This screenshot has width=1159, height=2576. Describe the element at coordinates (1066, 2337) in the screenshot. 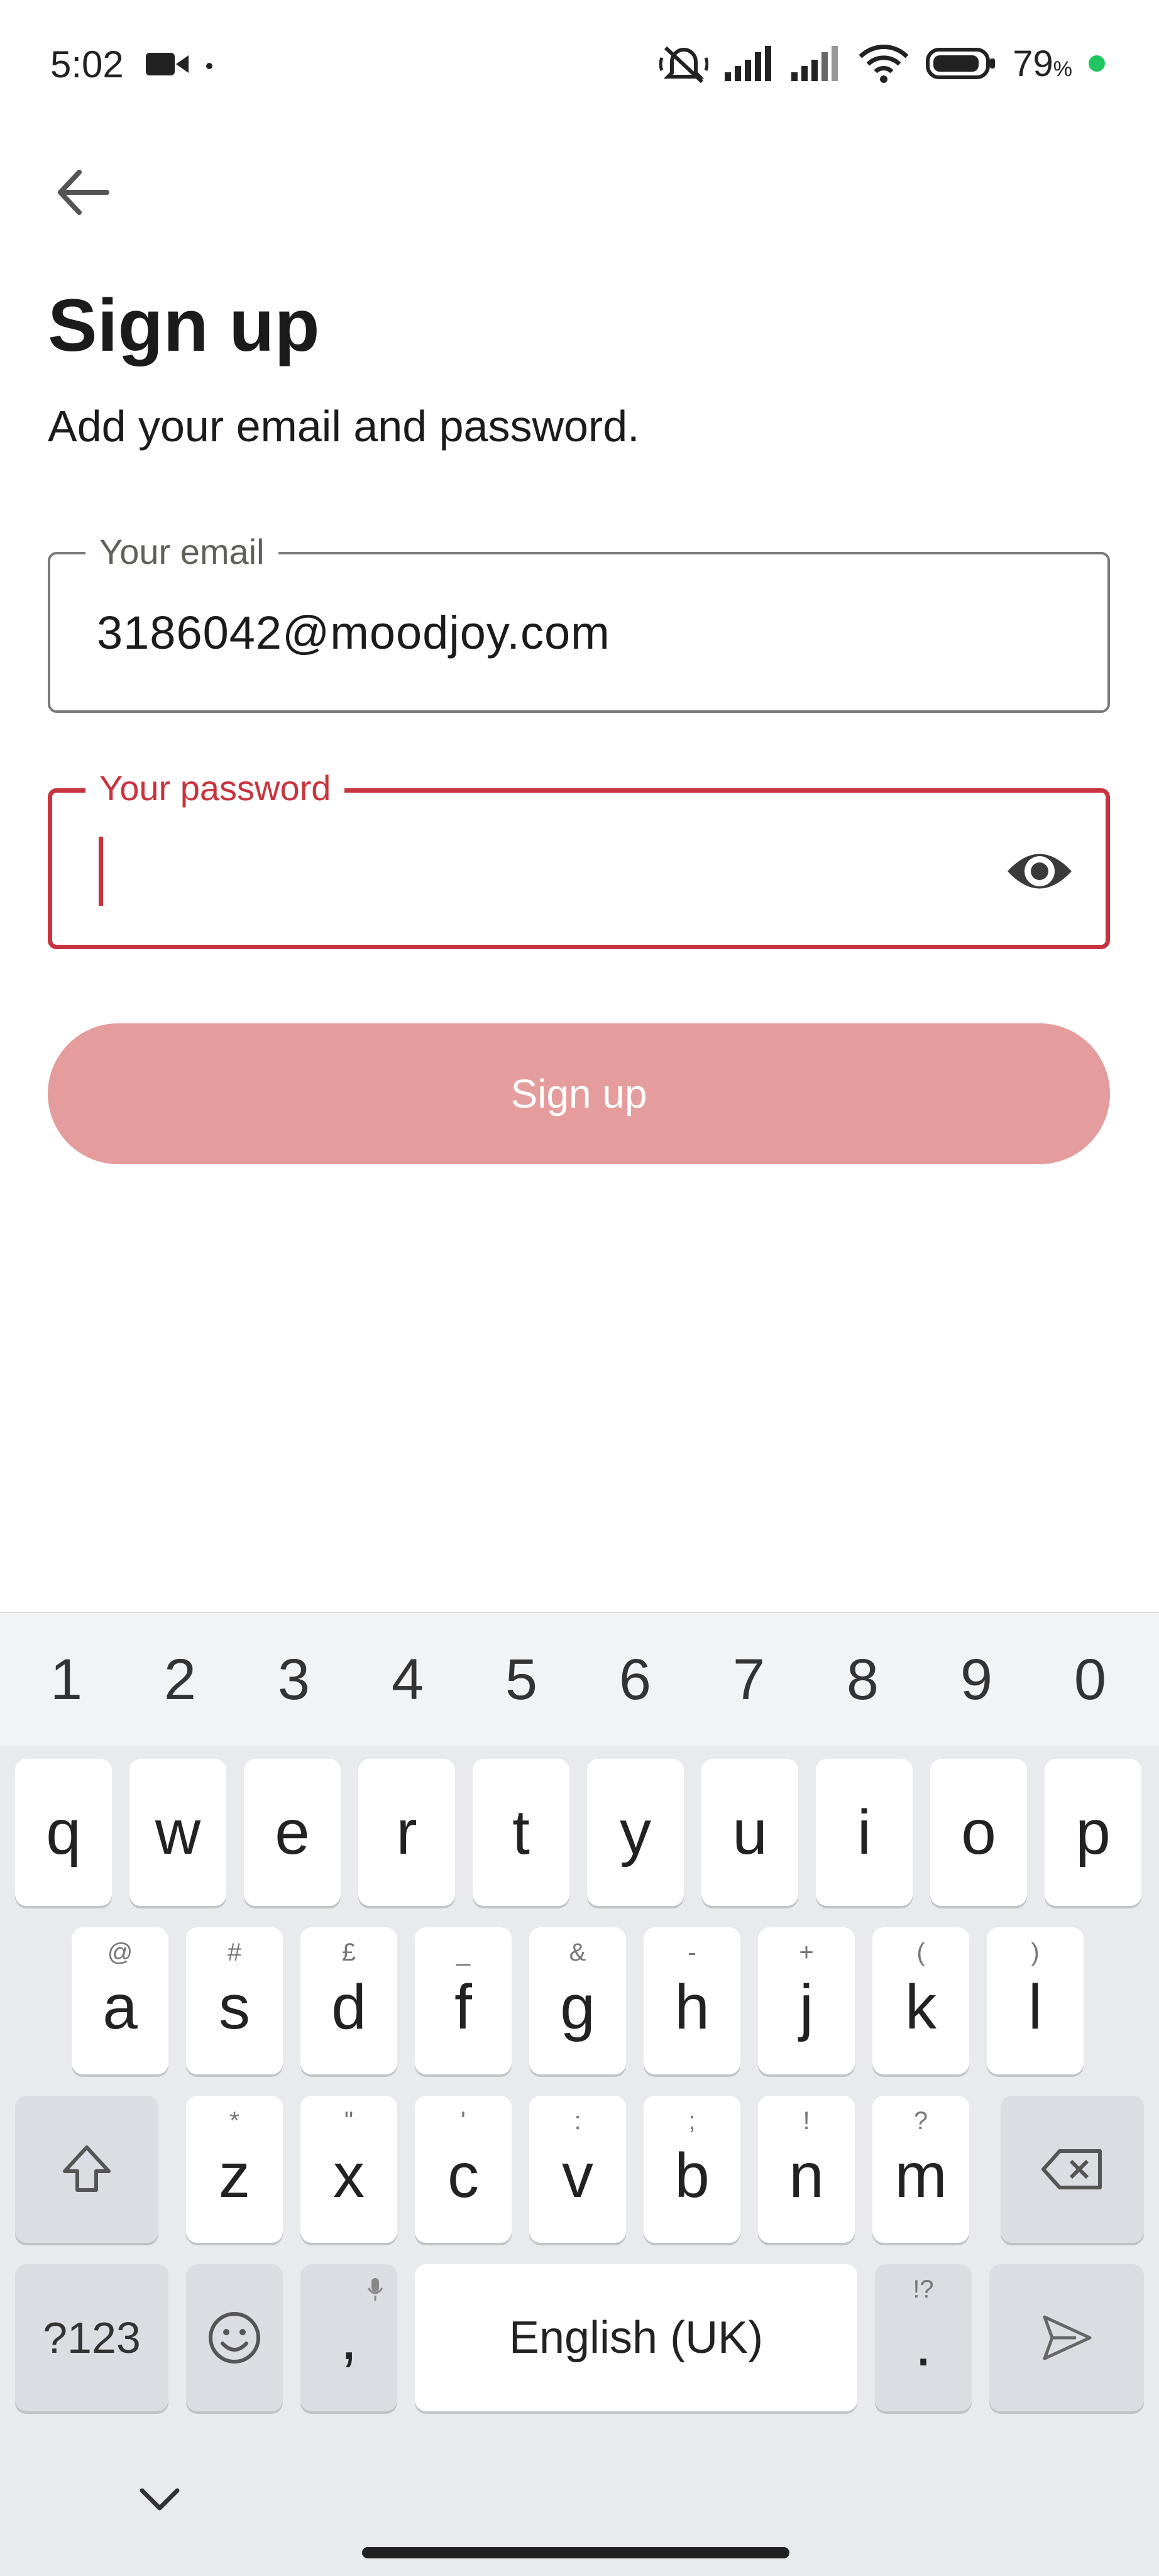

I see `send-key` at that location.